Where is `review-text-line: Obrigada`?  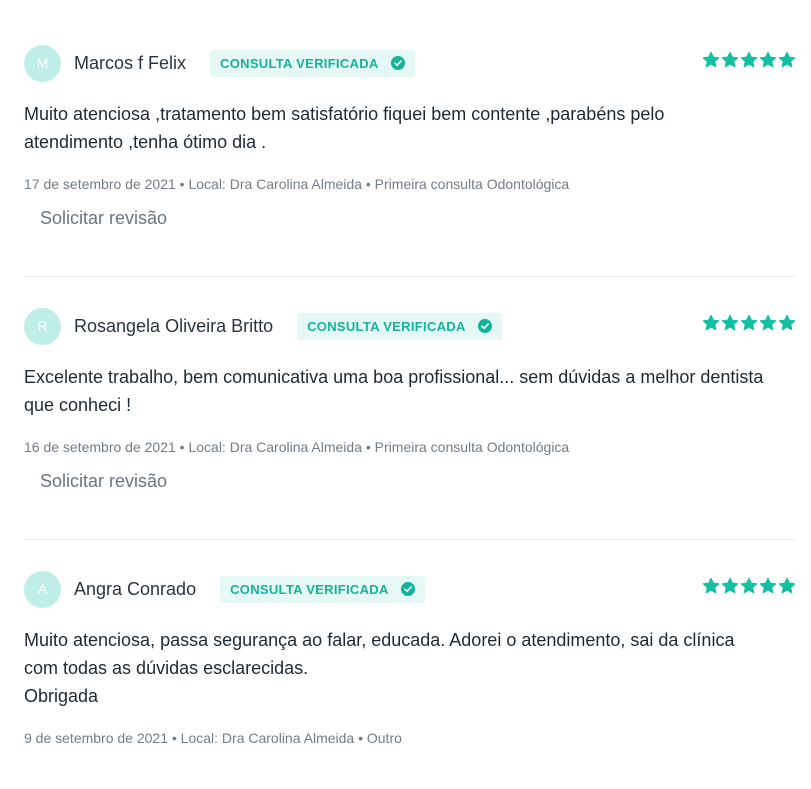
review-text-line: Obrigada is located at coordinates (61, 696).